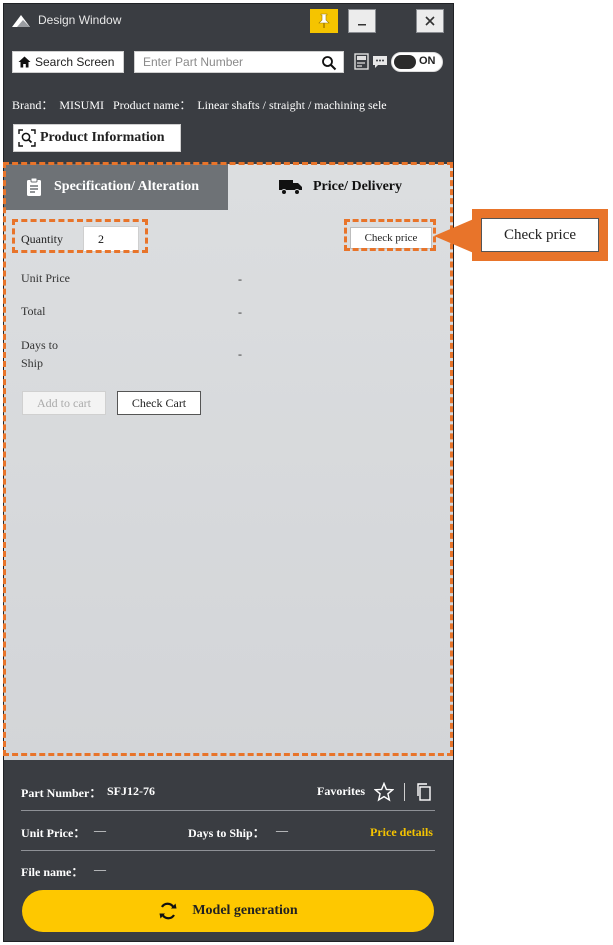  I want to click on part-number-search, so click(239, 62).